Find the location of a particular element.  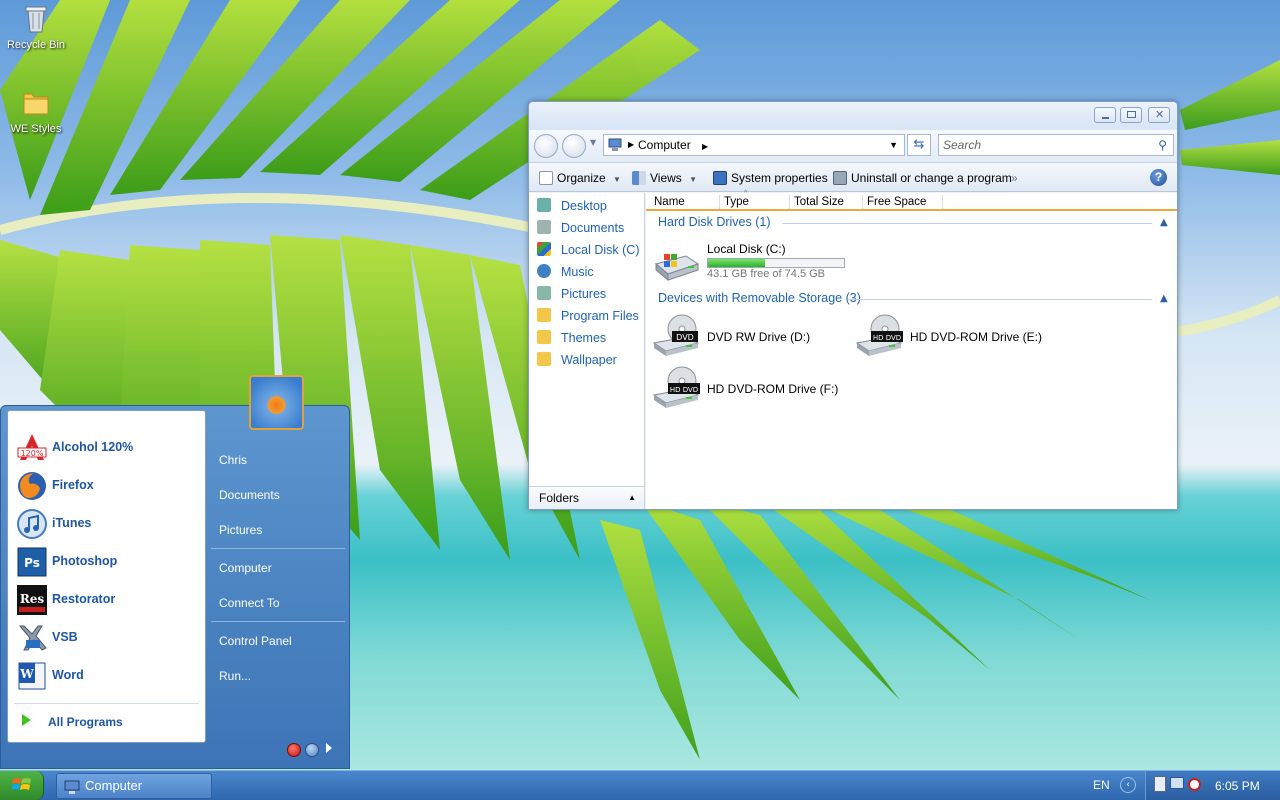

network-icon is located at coordinates (1177, 783).